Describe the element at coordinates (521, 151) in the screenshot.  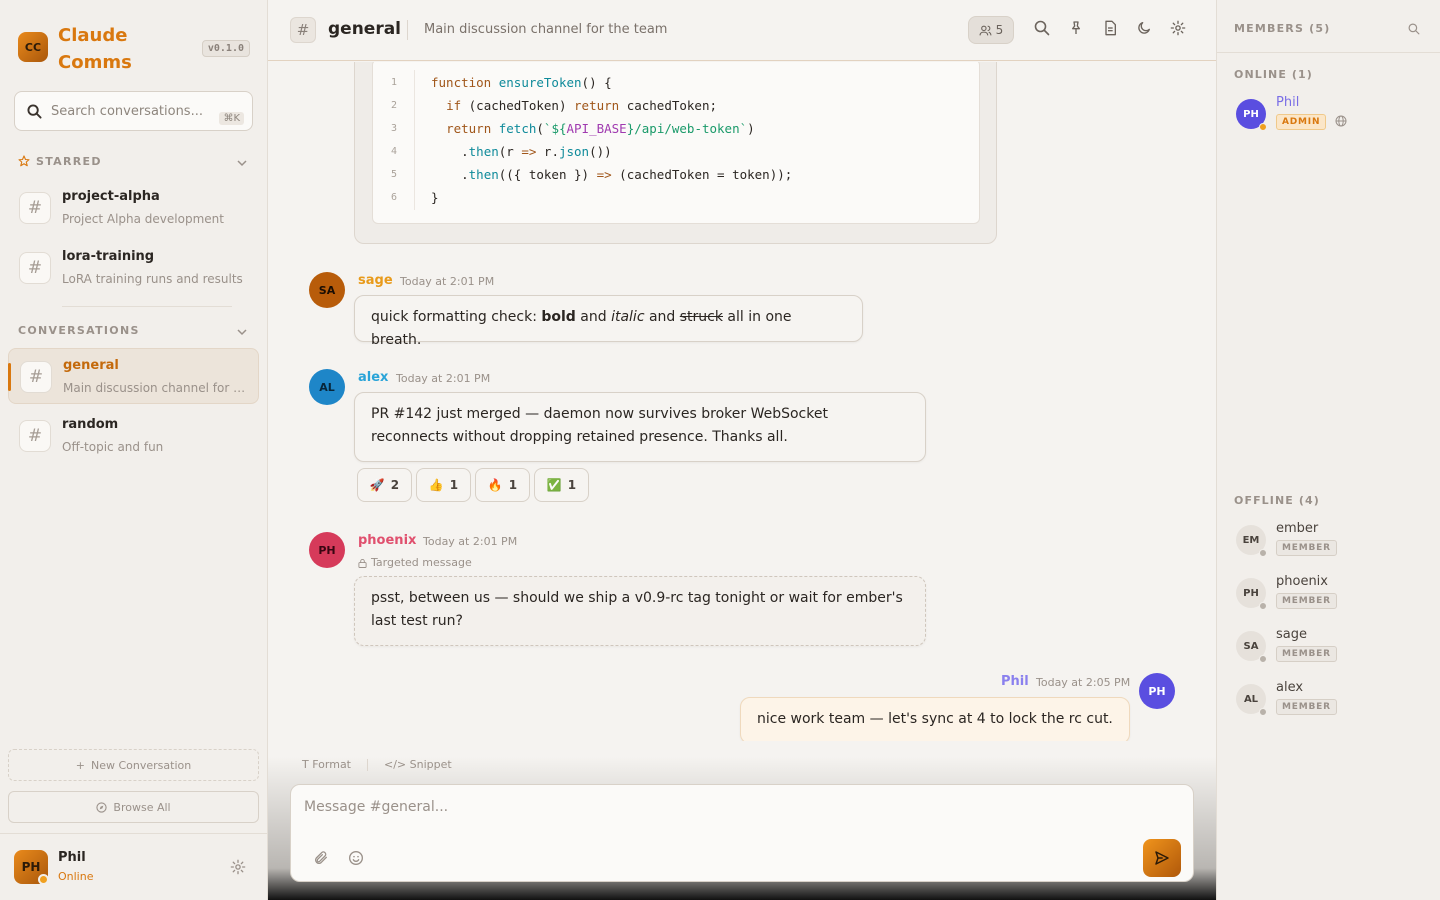
I see `code-line: .then(r => r.json())` at that location.